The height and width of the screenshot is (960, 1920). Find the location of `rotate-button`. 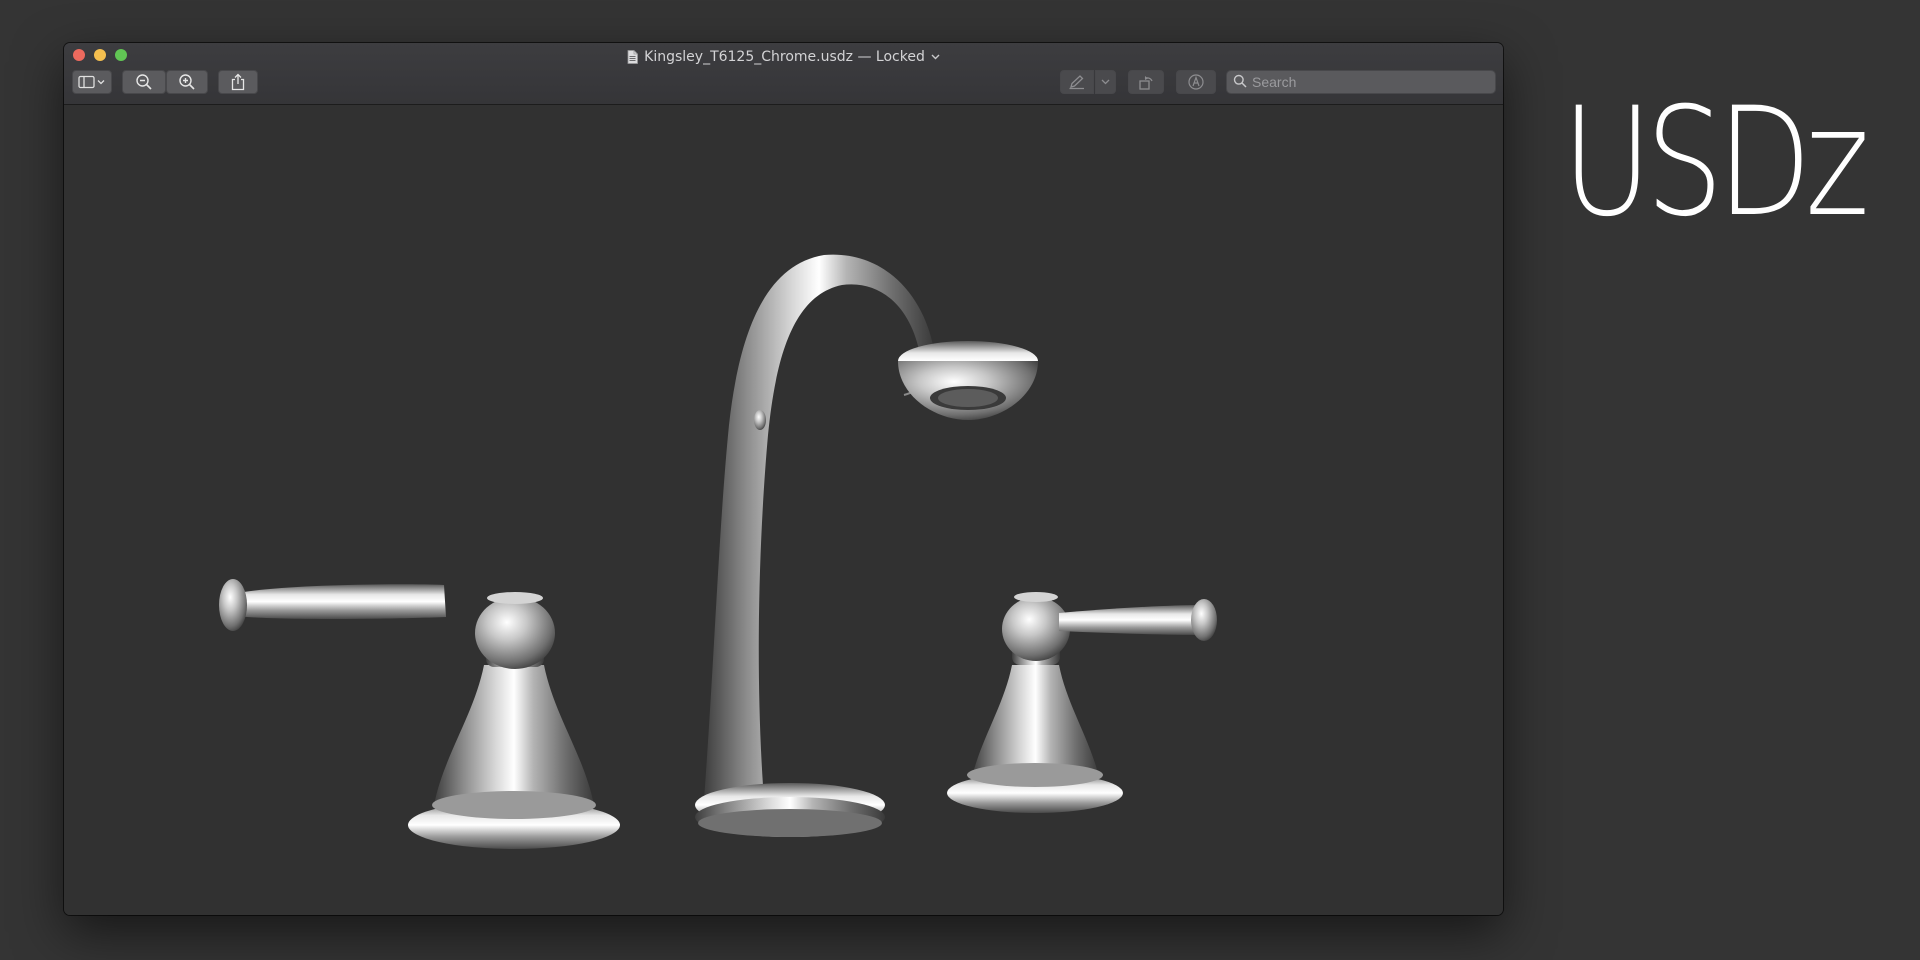

rotate-button is located at coordinates (1146, 82).